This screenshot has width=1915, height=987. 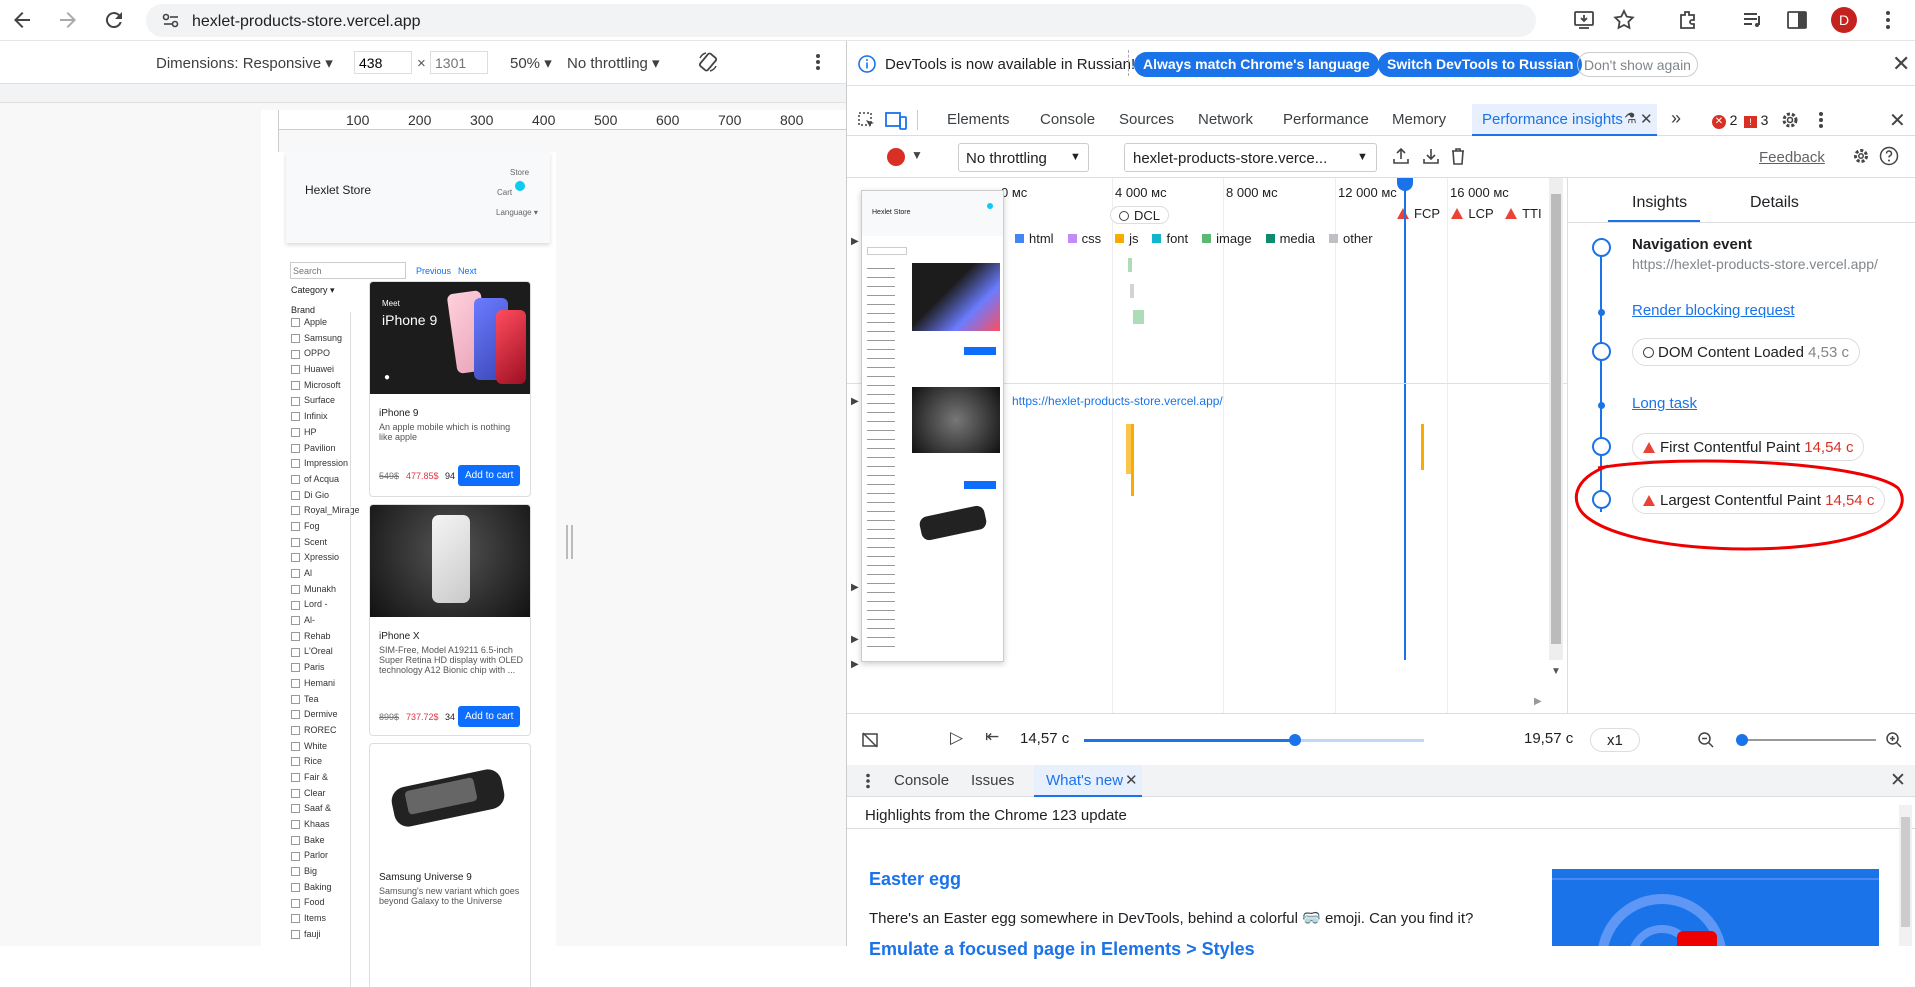 What do you see at coordinates (1637, 64) in the screenshot?
I see `dont-show-again-button: Don't show again` at bounding box center [1637, 64].